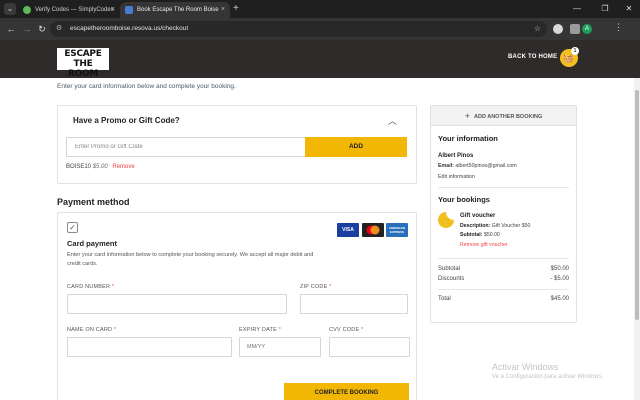  What do you see at coordinates (467, 116) in the screenshot?
I see `plus-icon: +` at bounding box center [467, 116].